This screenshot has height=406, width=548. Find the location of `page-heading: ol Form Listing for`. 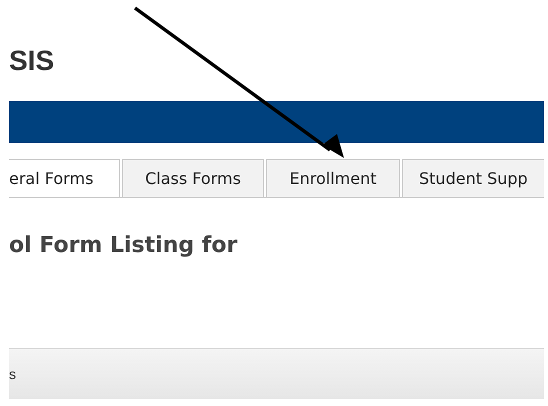

page-heading: ol Form Listing for is located at coordinates (123, 246).